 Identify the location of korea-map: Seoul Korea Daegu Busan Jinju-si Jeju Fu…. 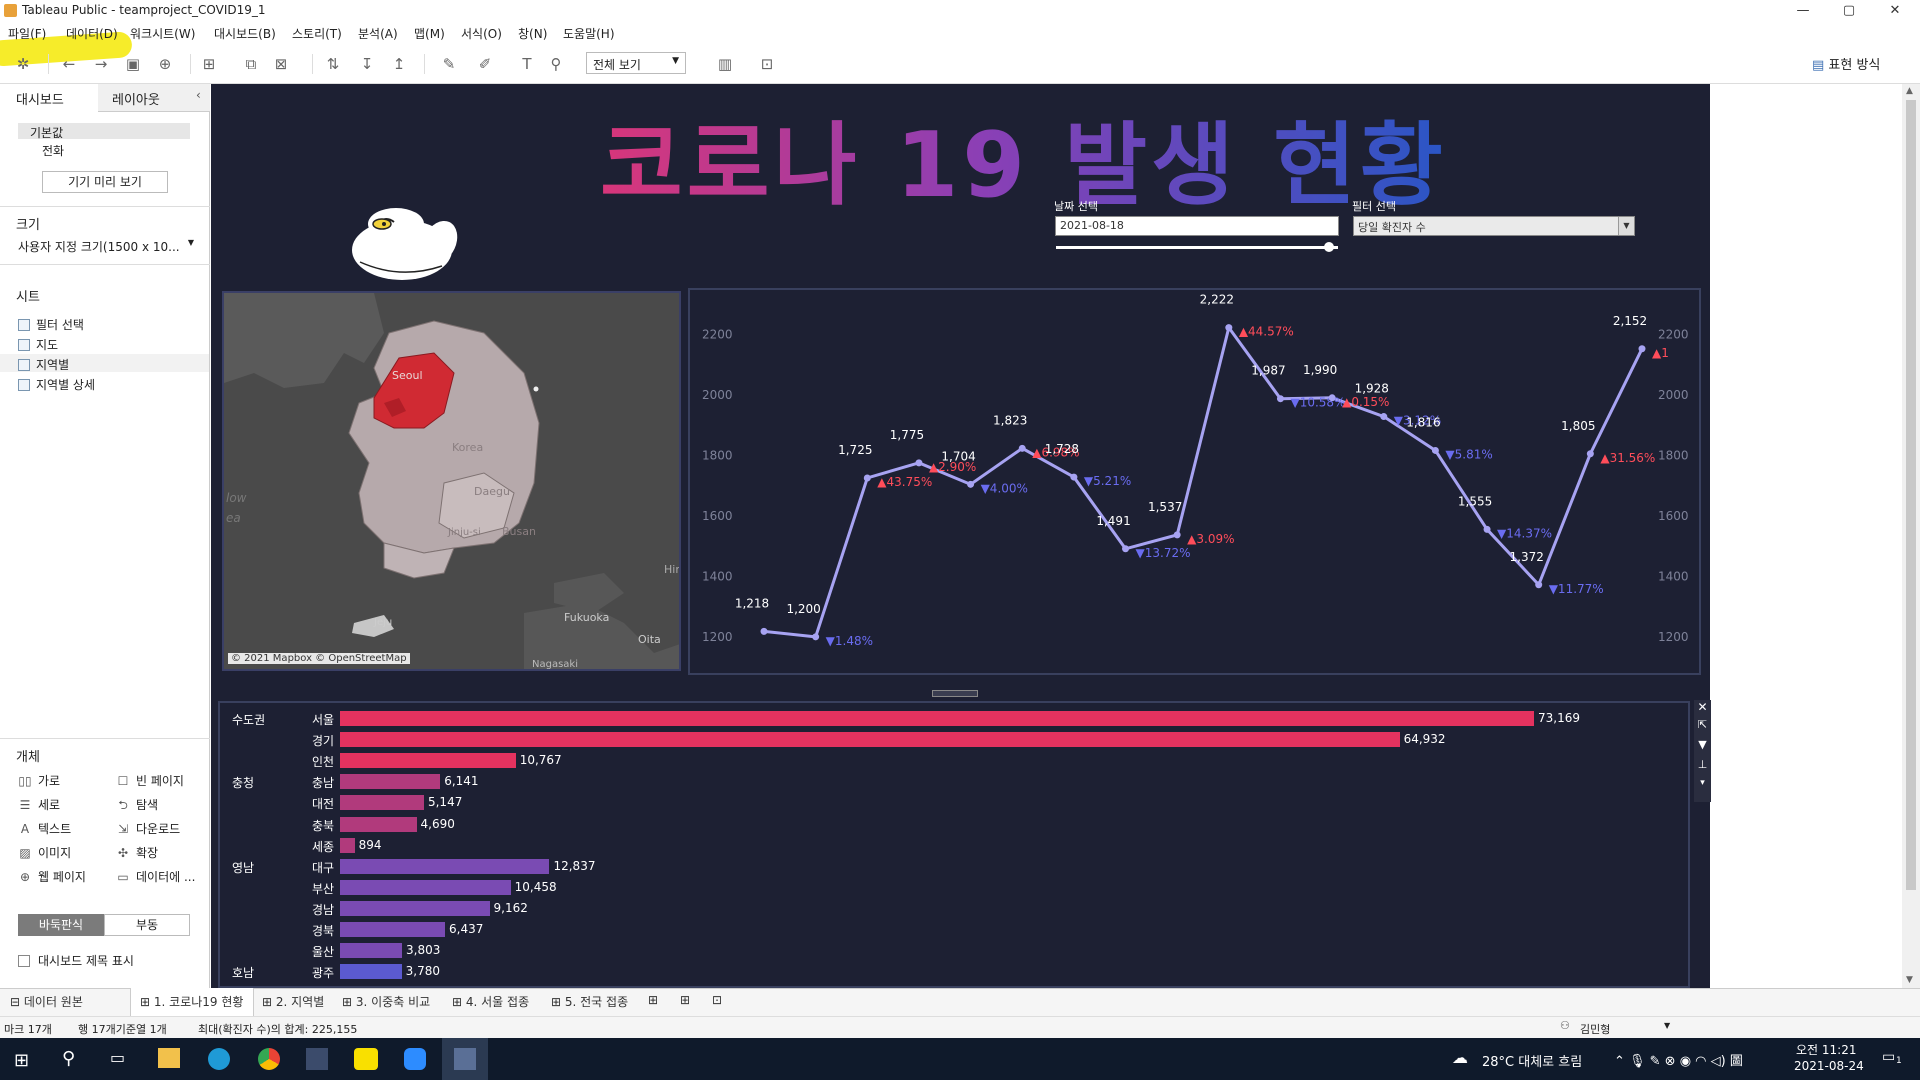
(451, 481).